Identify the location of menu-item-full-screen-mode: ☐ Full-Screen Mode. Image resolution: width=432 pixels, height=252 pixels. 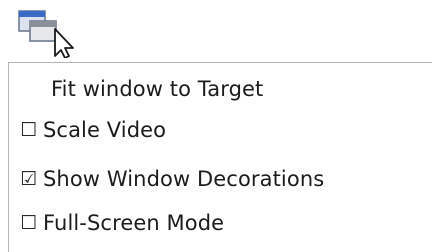
(122, 223).